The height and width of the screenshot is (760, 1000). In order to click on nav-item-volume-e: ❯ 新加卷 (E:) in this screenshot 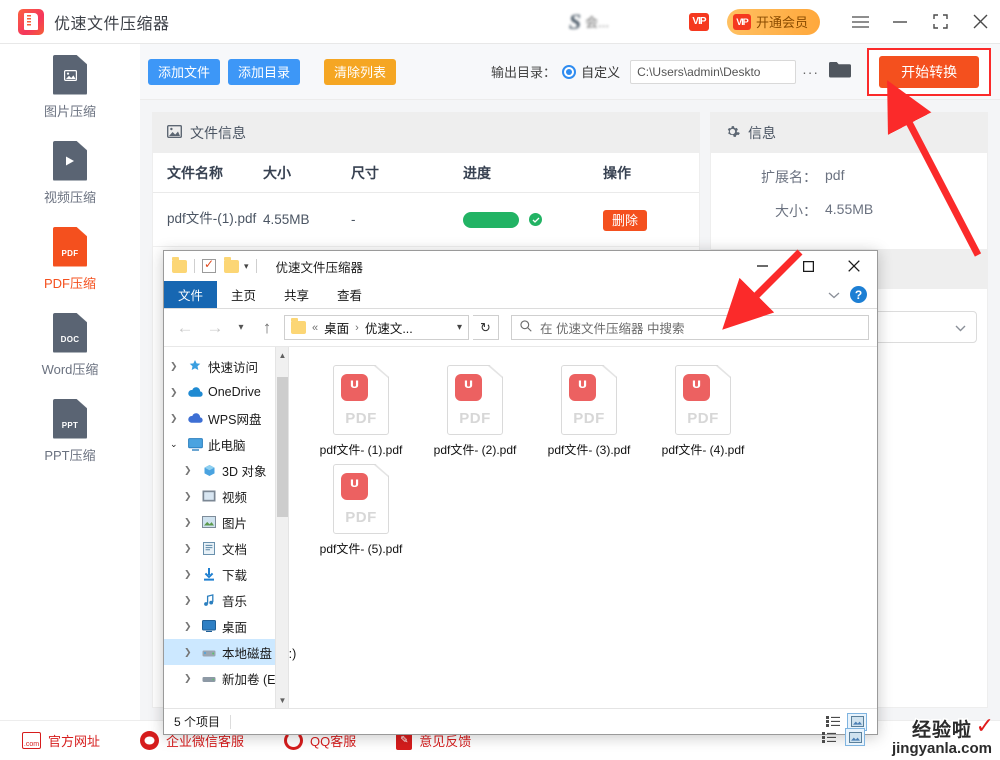, I will do `click(226, 678)`.